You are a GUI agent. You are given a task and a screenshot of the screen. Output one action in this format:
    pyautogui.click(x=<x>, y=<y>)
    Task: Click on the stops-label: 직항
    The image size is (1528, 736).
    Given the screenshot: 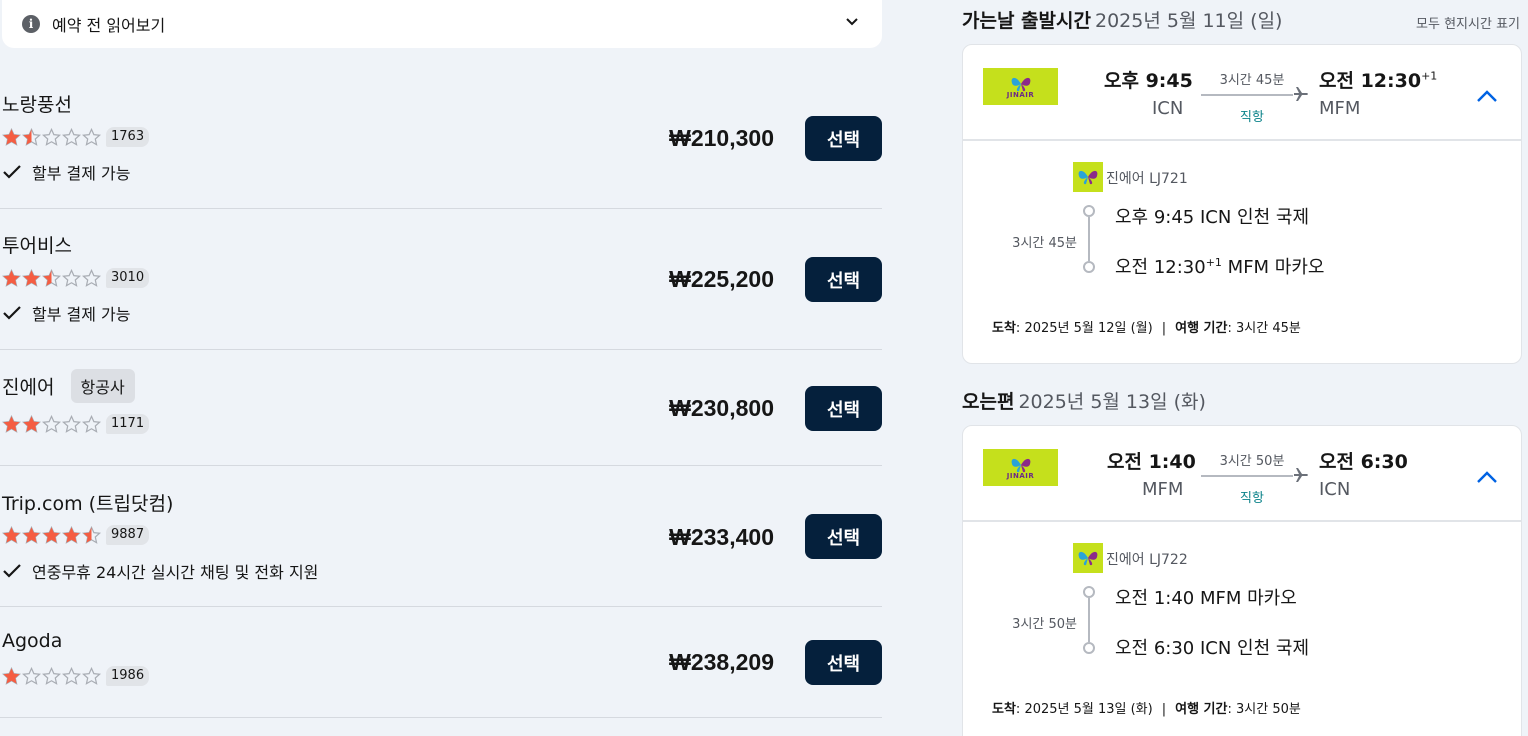 What is the action you would take?
    pyautogui.click(x=1252, y=498)
    